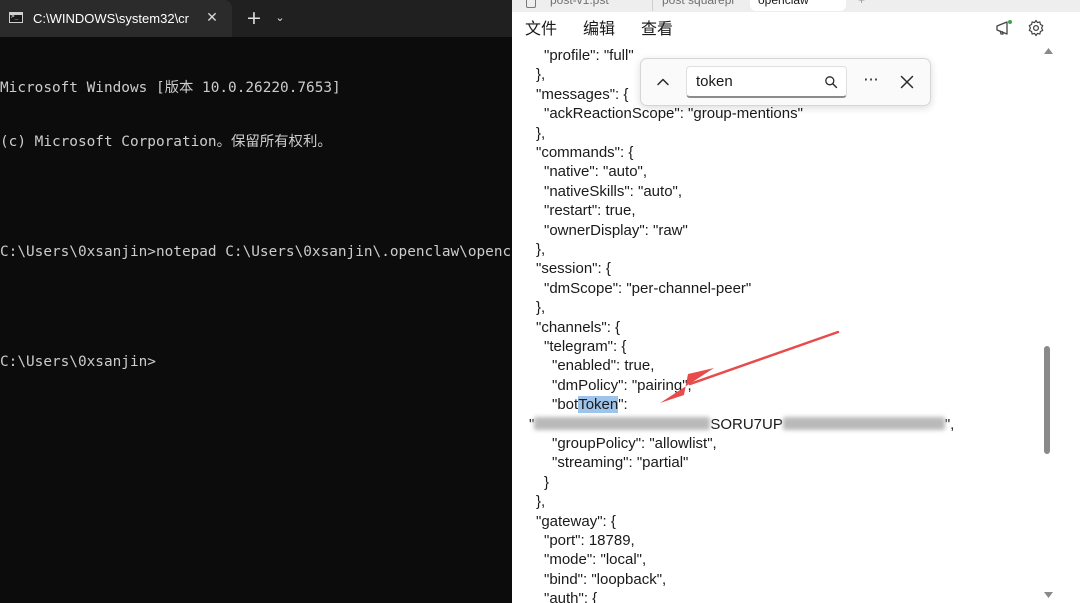 This screenshot has width=1080, height=603. I want to click on gear-icon, so click(1036, 28).